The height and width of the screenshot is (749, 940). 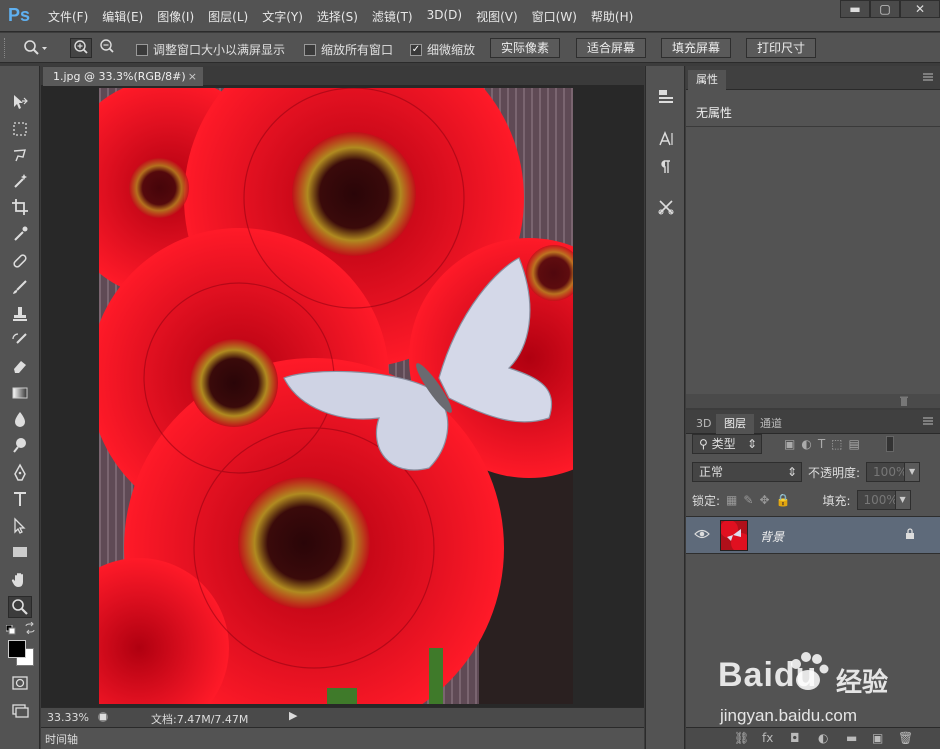 What do you see at coordinates (20, 130) in the screenshot?
I see `marquee-tool-icon` at bounding box center [20, 130].